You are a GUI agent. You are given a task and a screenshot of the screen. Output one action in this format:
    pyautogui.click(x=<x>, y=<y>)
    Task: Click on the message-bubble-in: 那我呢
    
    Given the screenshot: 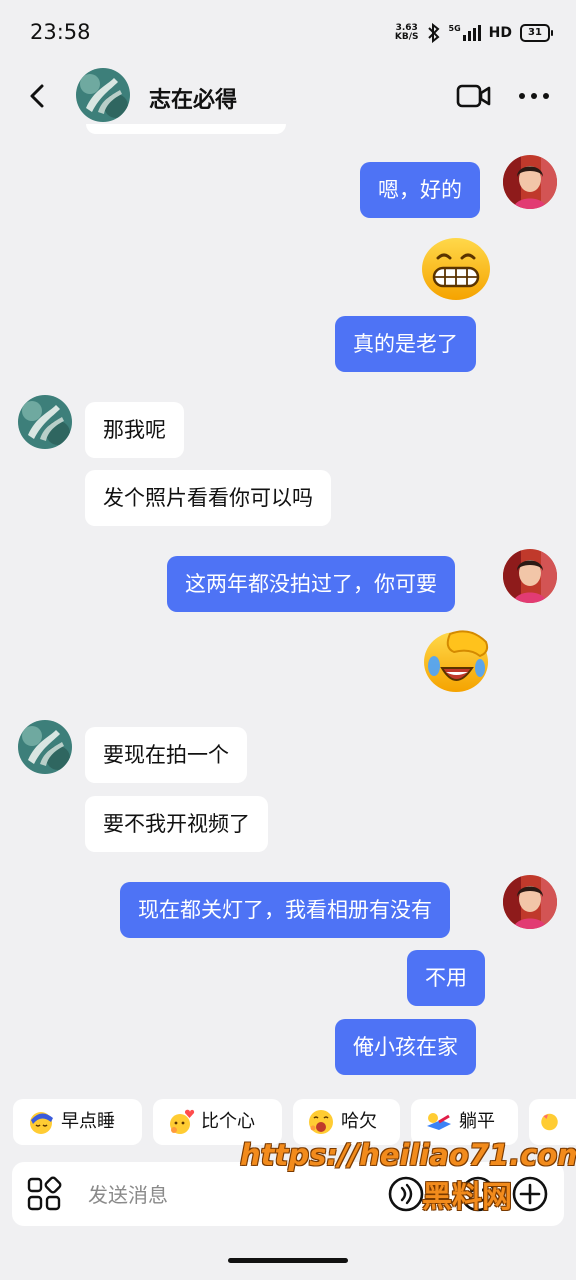 What is the action you would take?
    pyautogui.click(x=134, y=430)
    